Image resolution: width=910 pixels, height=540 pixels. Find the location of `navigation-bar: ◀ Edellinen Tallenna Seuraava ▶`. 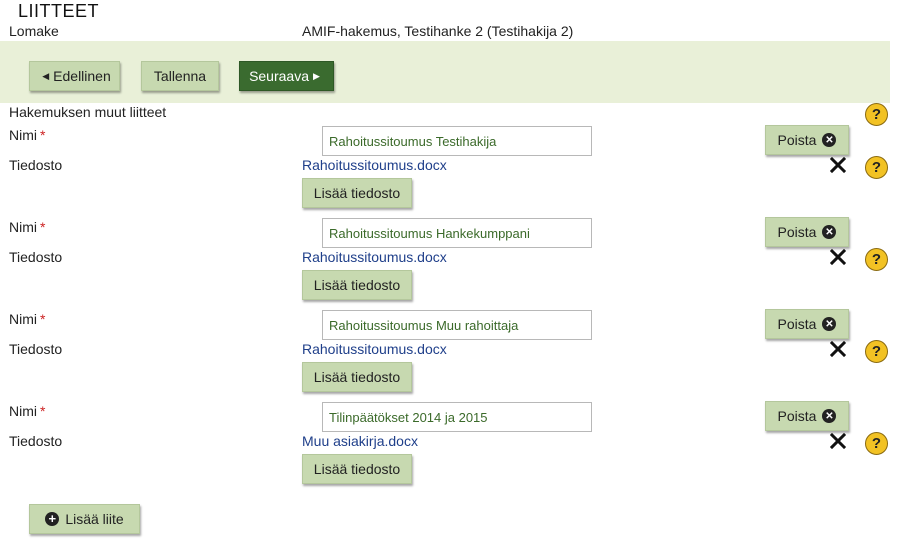

navigation-bar: ◀ Edellinen Tallenna Seuraava ▶ is located at coordinates (445, 72).